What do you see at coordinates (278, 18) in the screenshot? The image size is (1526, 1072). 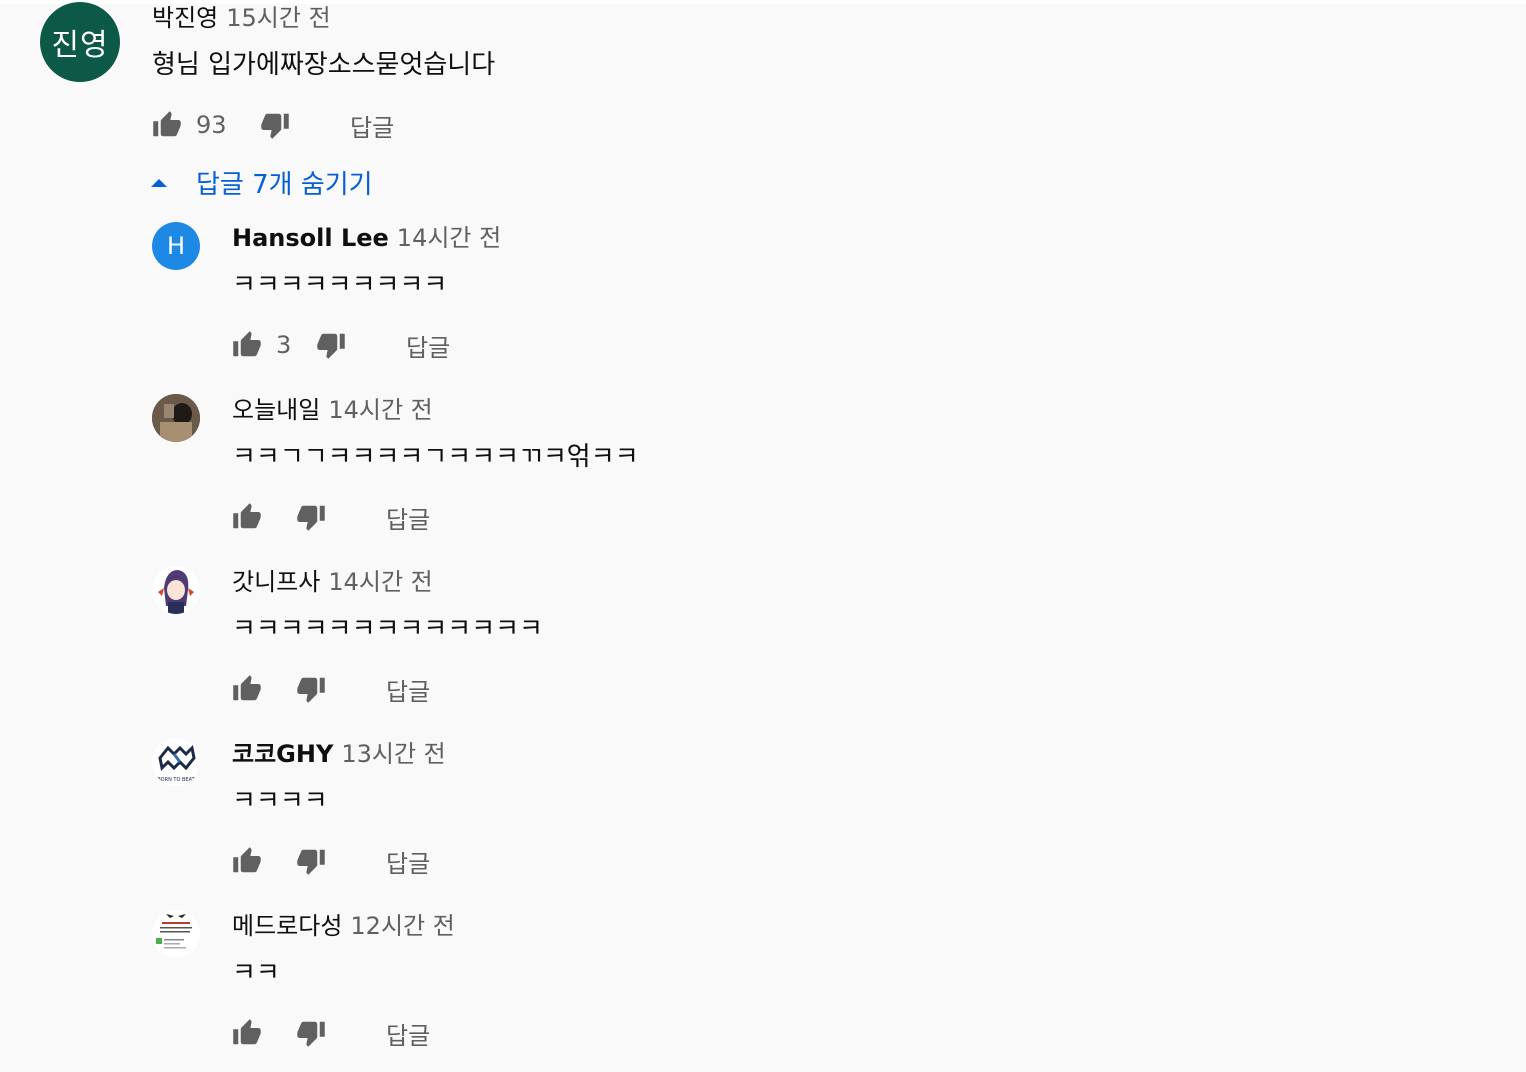 I see `comment-time: 15시간 전` at bounding box center [278, 18].